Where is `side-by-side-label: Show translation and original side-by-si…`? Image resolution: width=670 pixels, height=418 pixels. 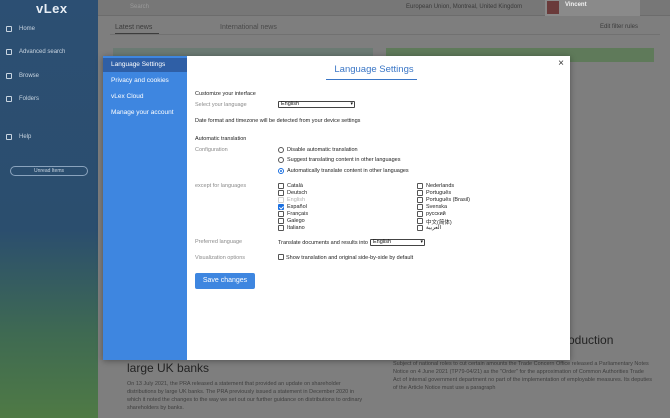
side-by-side-label: Show translation and original side-by-si… is located at coordinates (350, 258).